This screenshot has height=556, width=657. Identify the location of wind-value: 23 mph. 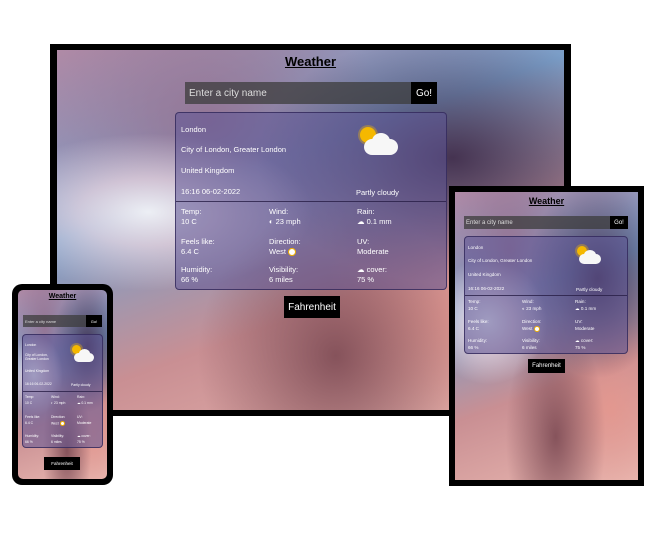
(288, 221).